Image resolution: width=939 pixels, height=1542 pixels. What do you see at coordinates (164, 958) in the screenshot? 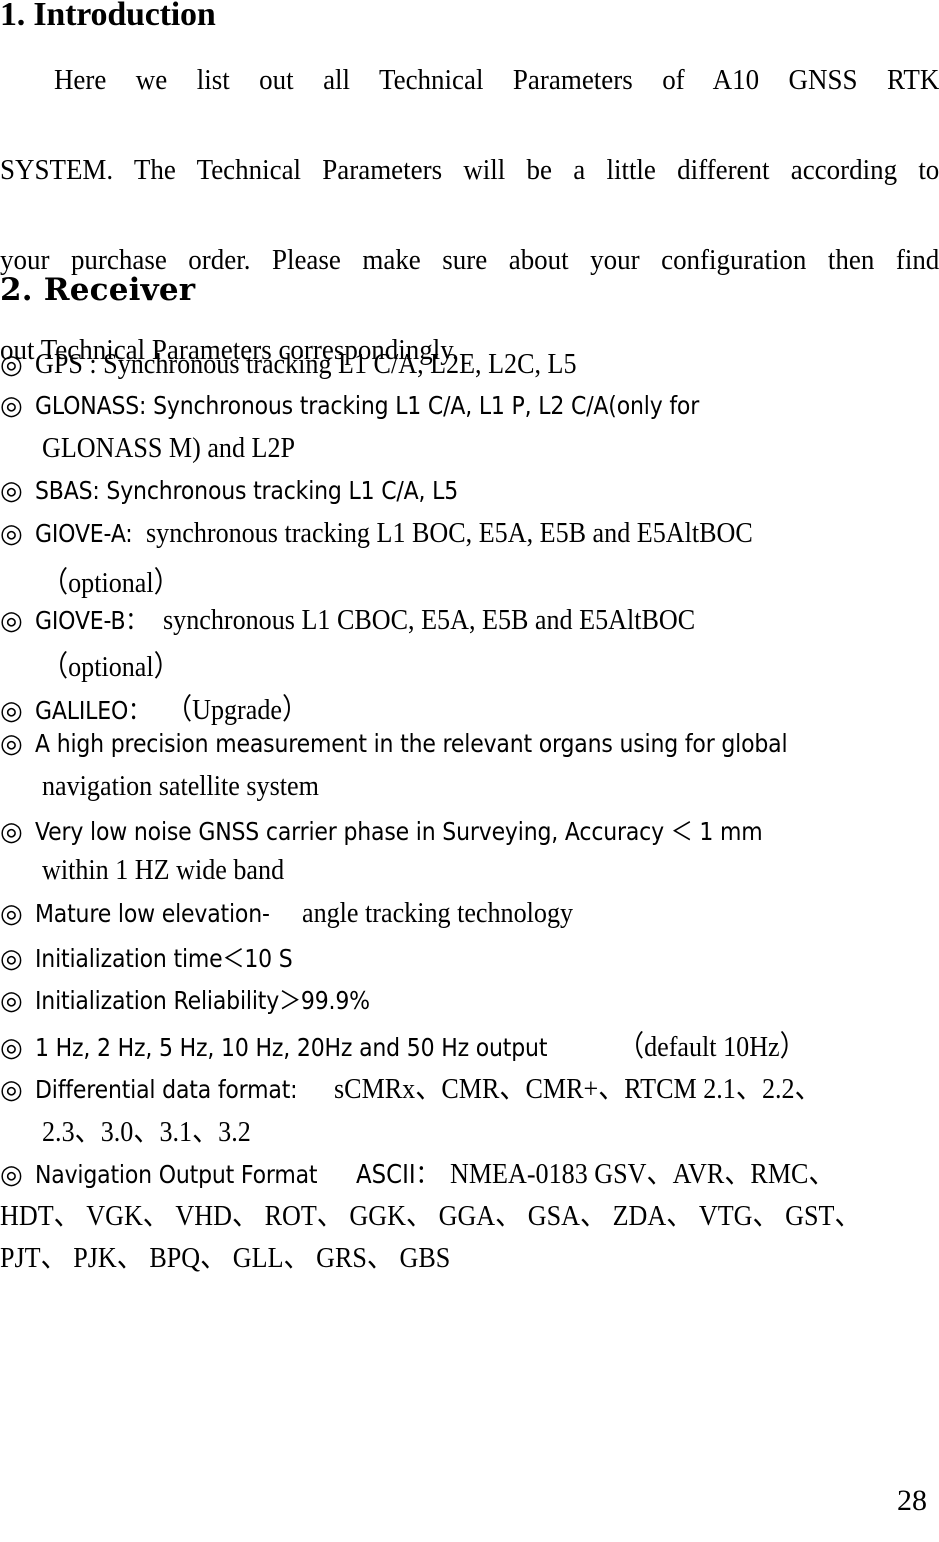
I see `spec-text-run: Initialization time＜10 S` at bounding box center [164, 958].